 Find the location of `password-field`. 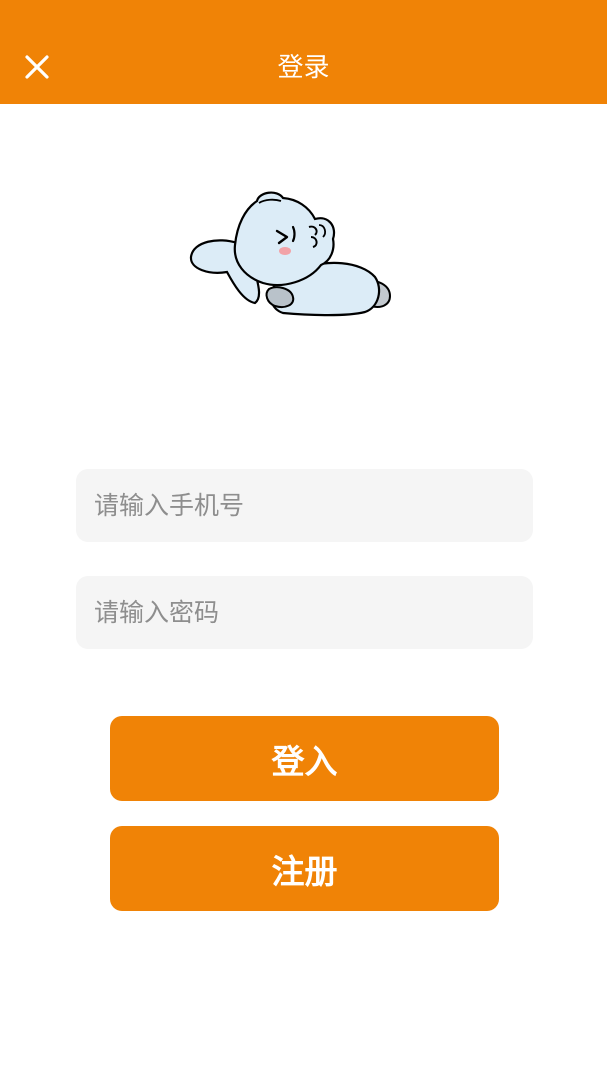

password-field is located at coordinates (304, 612).